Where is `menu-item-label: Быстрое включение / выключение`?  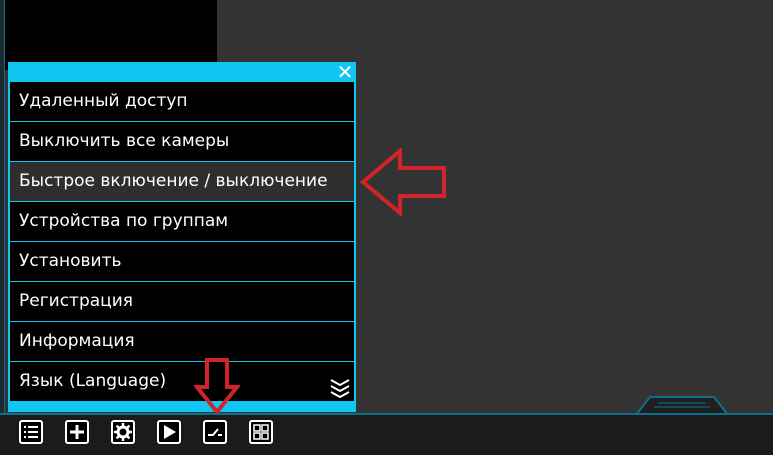
menu-item-label: Быстрое включение / выключение is located at coordinates (173, 181).